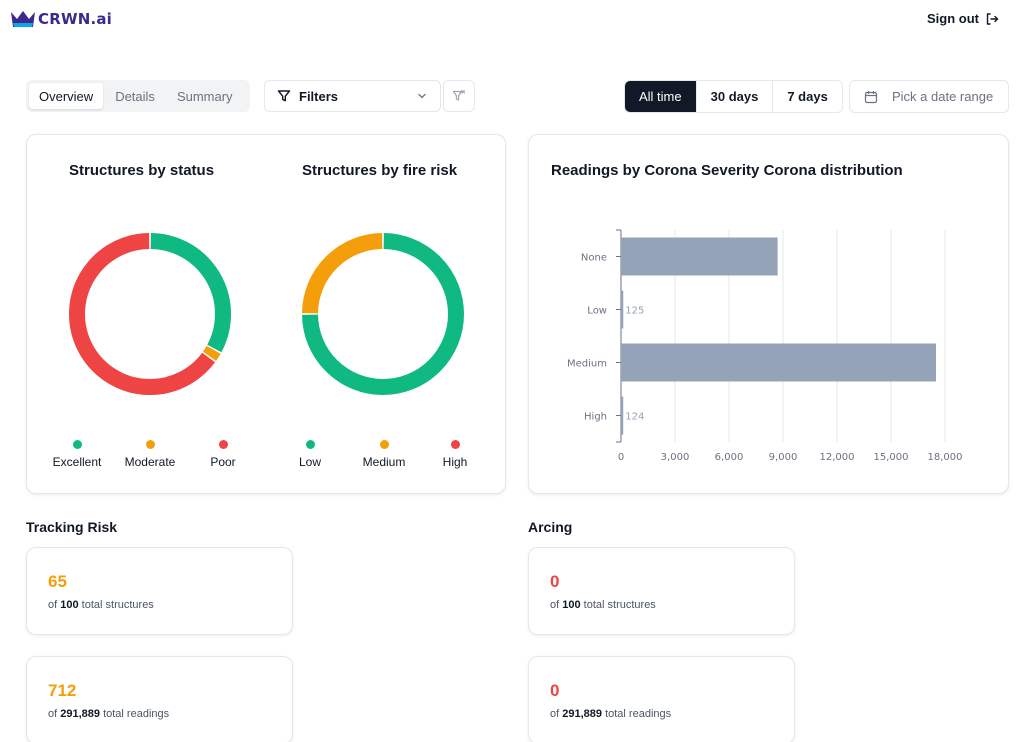 Image resolution: width=1017 pixels, height=742 pixels. I want to click on donut-slice-excellent, so click(190, 293).